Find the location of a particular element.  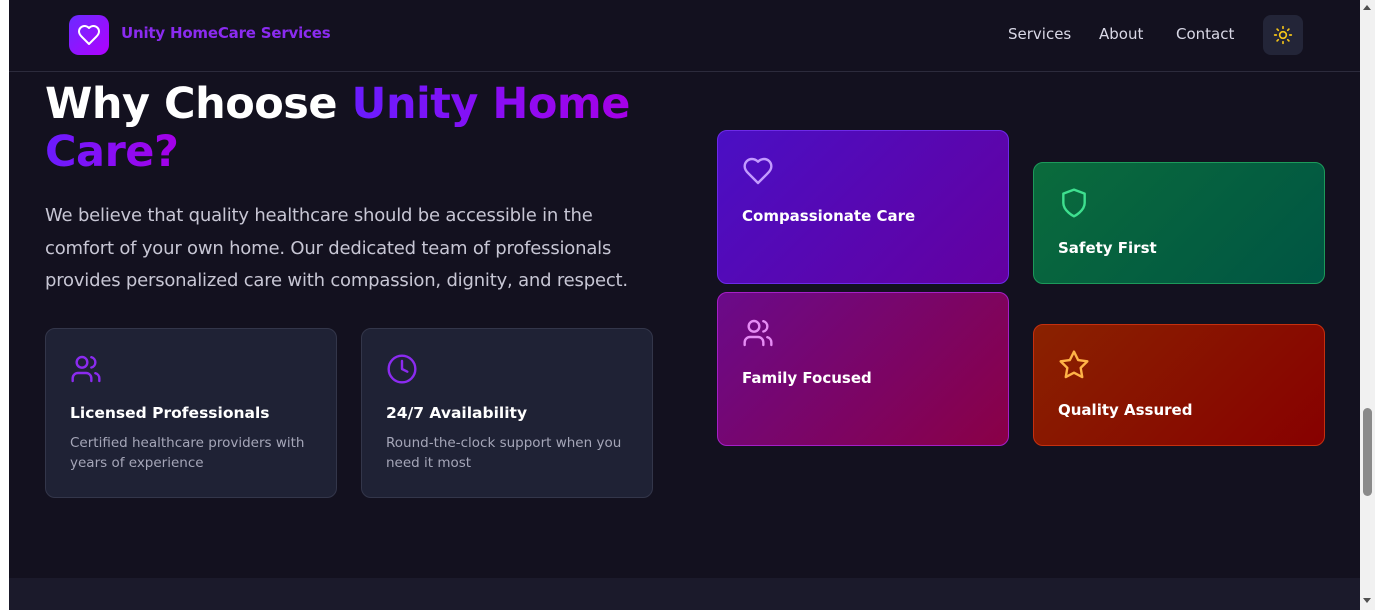

card-title: 24/7 Availability is located at coordinates (457, 413).